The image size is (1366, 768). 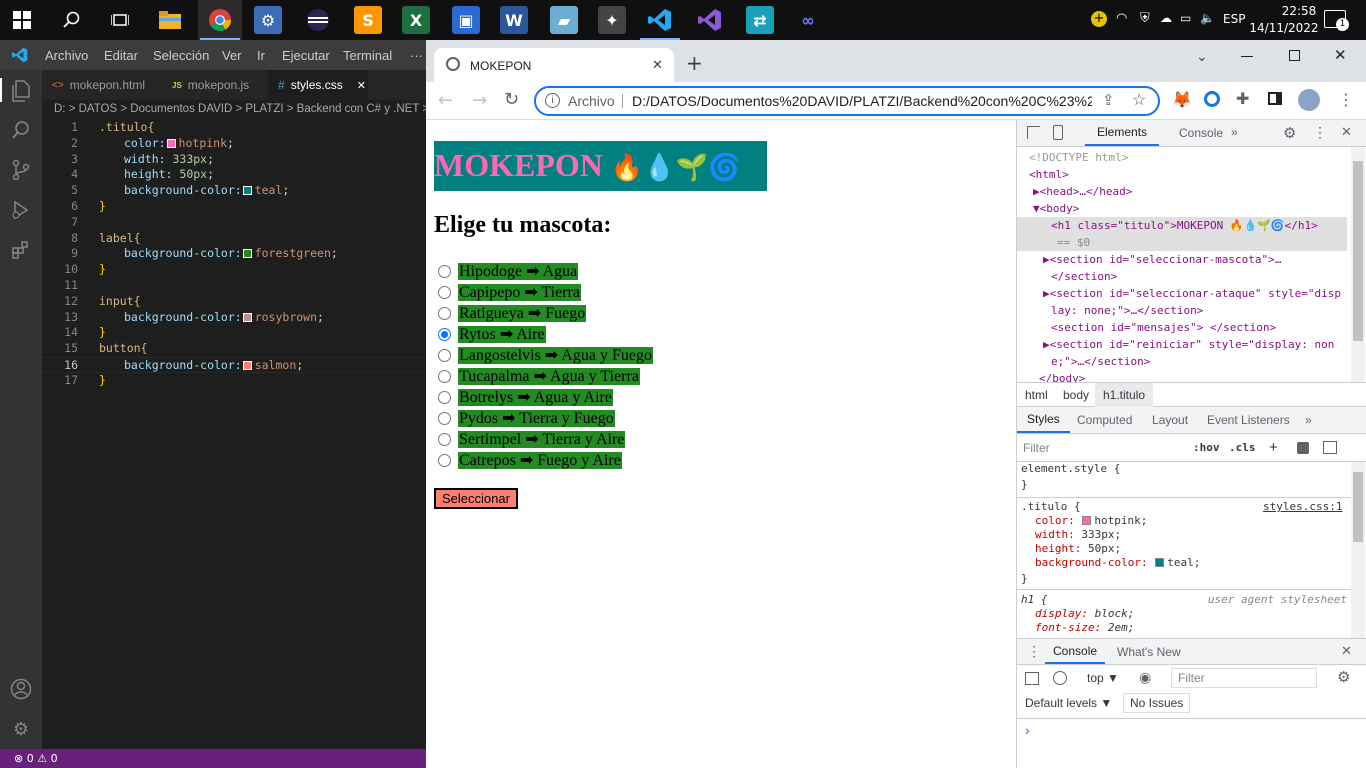 What do you see at coordinates (318, 20) in the screenshot?
I see `eclipse-icon` at bounding box center [318, 20].